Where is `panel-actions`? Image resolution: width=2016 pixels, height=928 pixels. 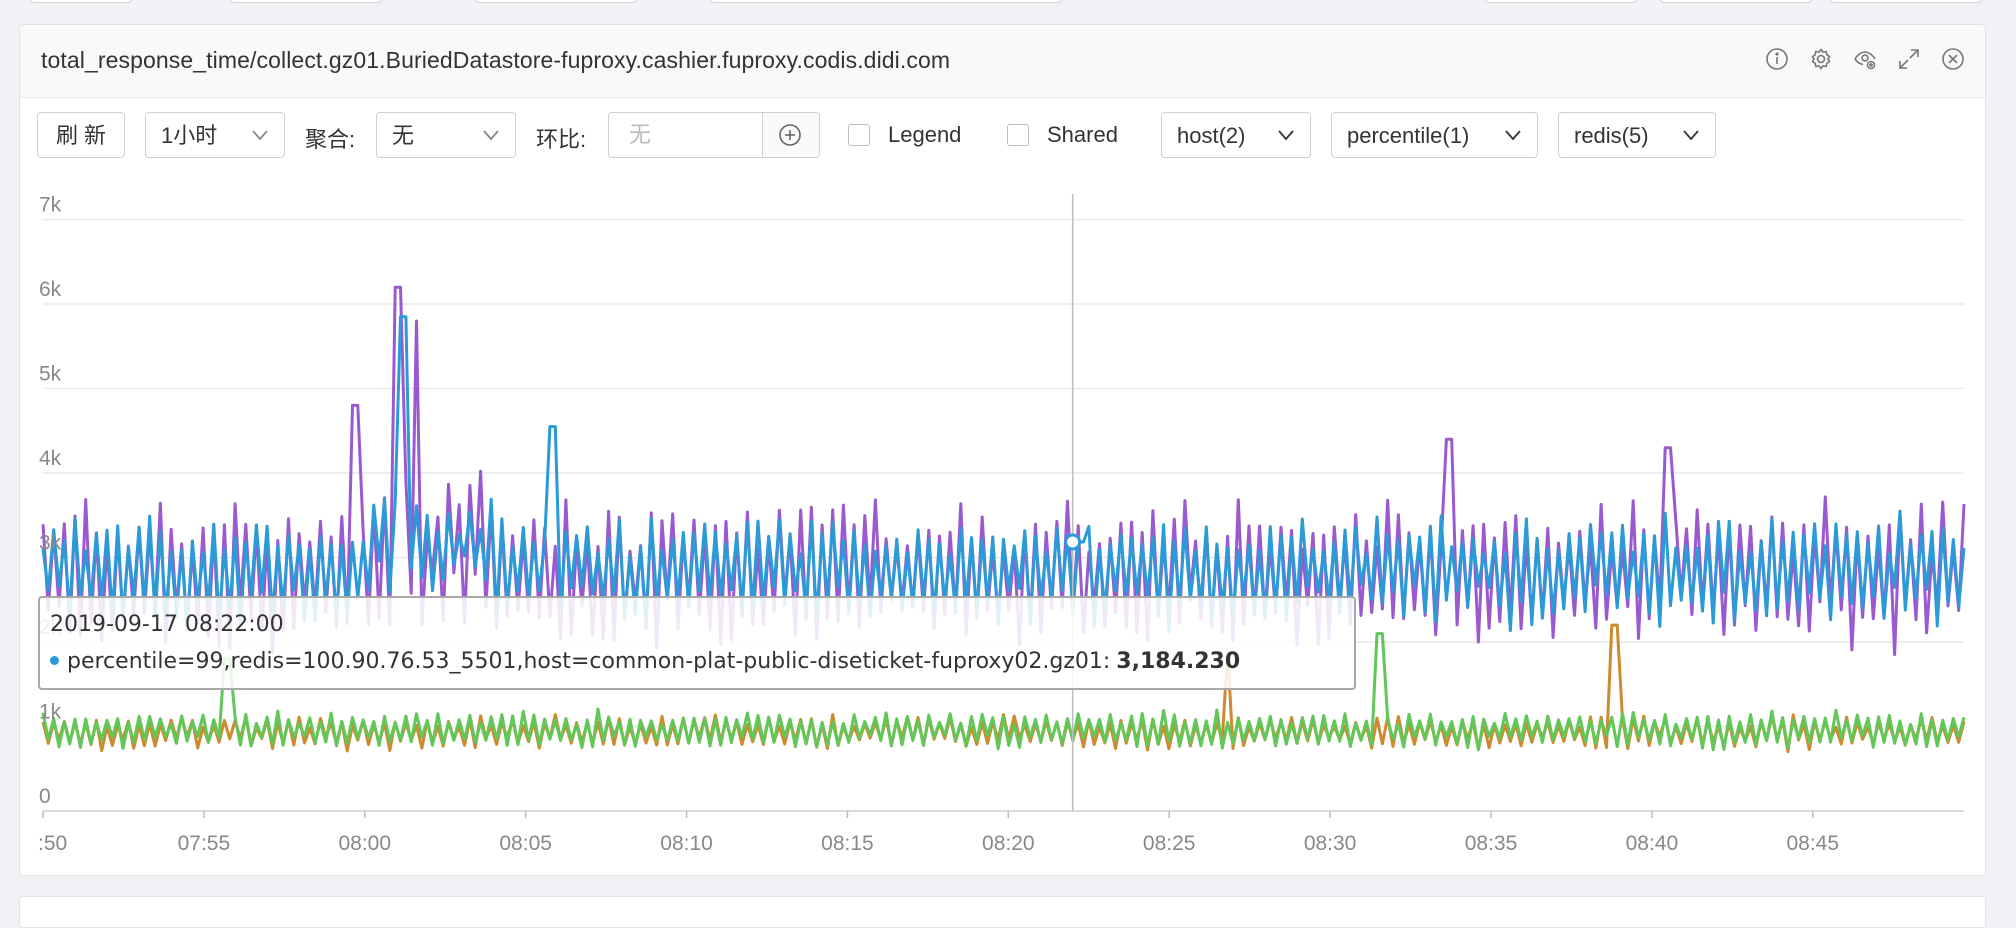
panel-actions is located at coordinates (1865, 59).